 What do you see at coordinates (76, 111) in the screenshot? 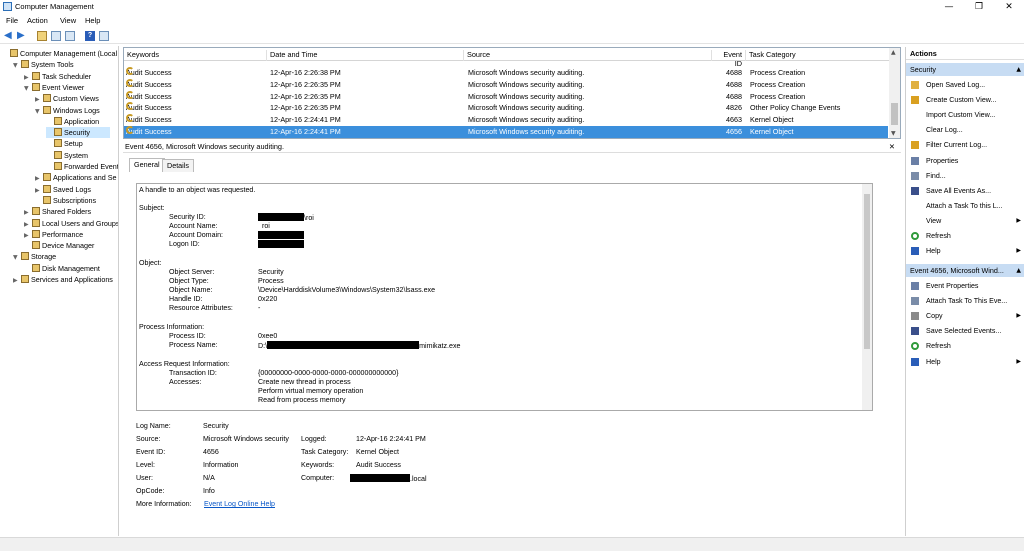
I see `tree-item-windows-logs: ▼ Windows Logs` at bounding box center [76, 111].